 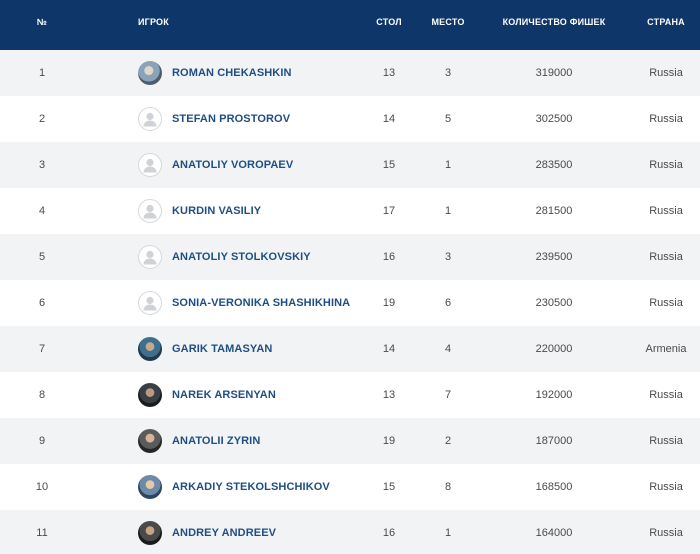 What do you see at coordinates (350, 73) in the screenshot?
I see `table-row: 1 ROMAN CHEKASHKIN 13 3 319000 Russia` at bounding box center [350, 73].